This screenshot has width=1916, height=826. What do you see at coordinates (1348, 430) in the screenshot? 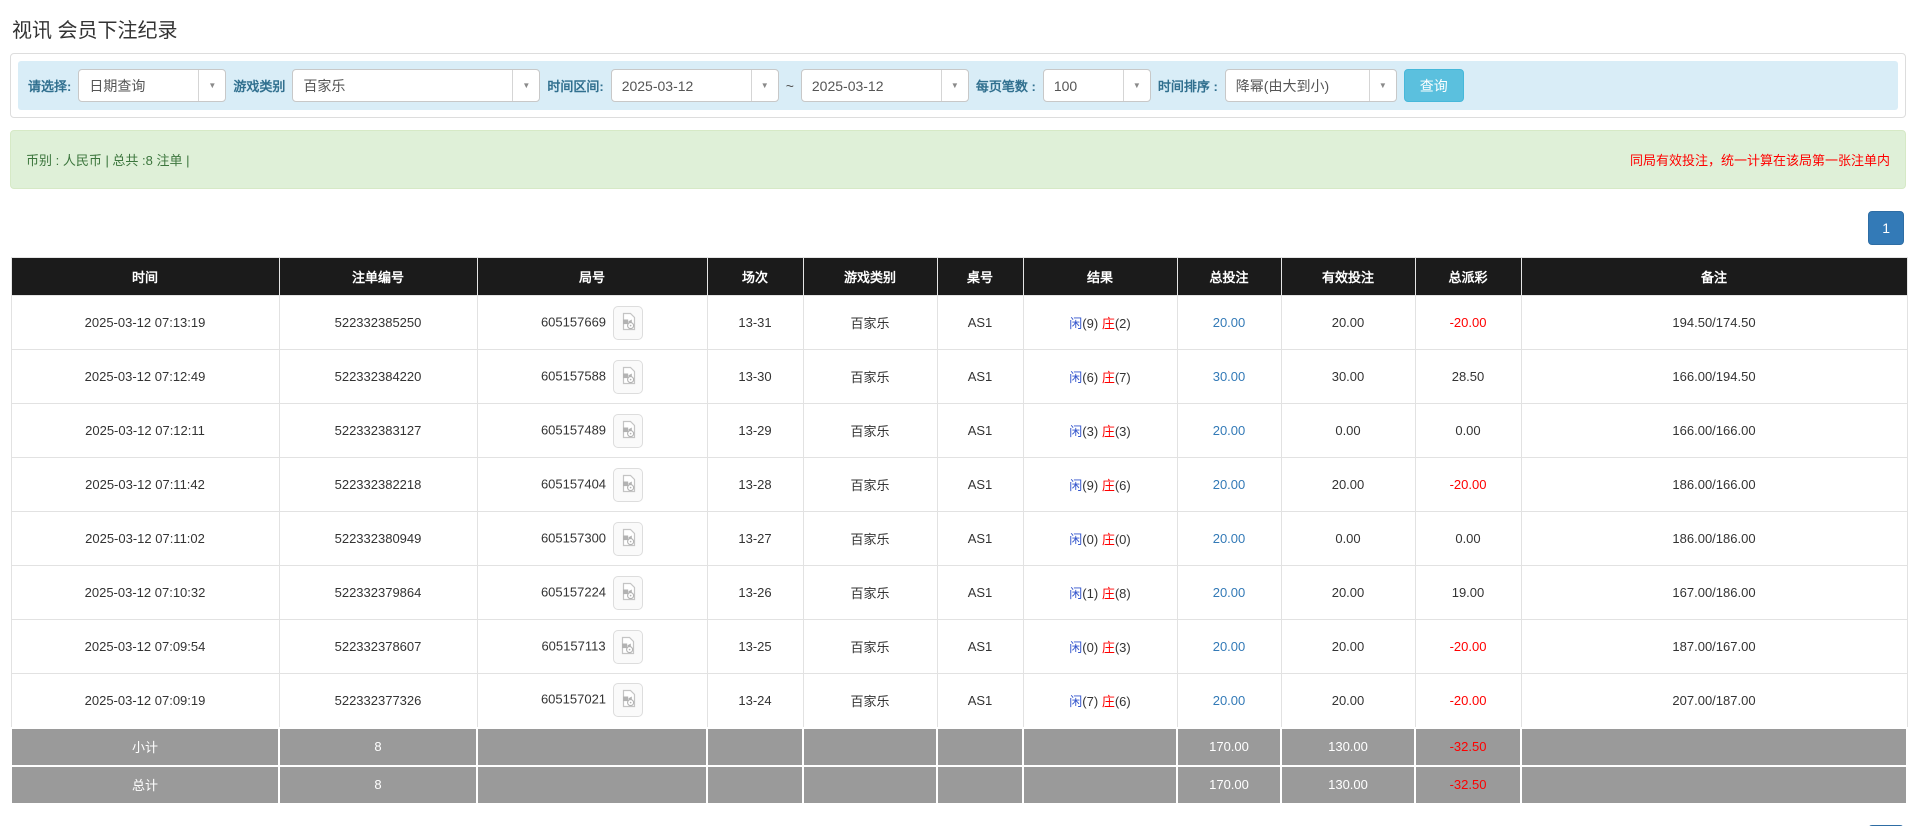
I see `valid-bet-cell: 0.00` at bounding box center [1348, 430].